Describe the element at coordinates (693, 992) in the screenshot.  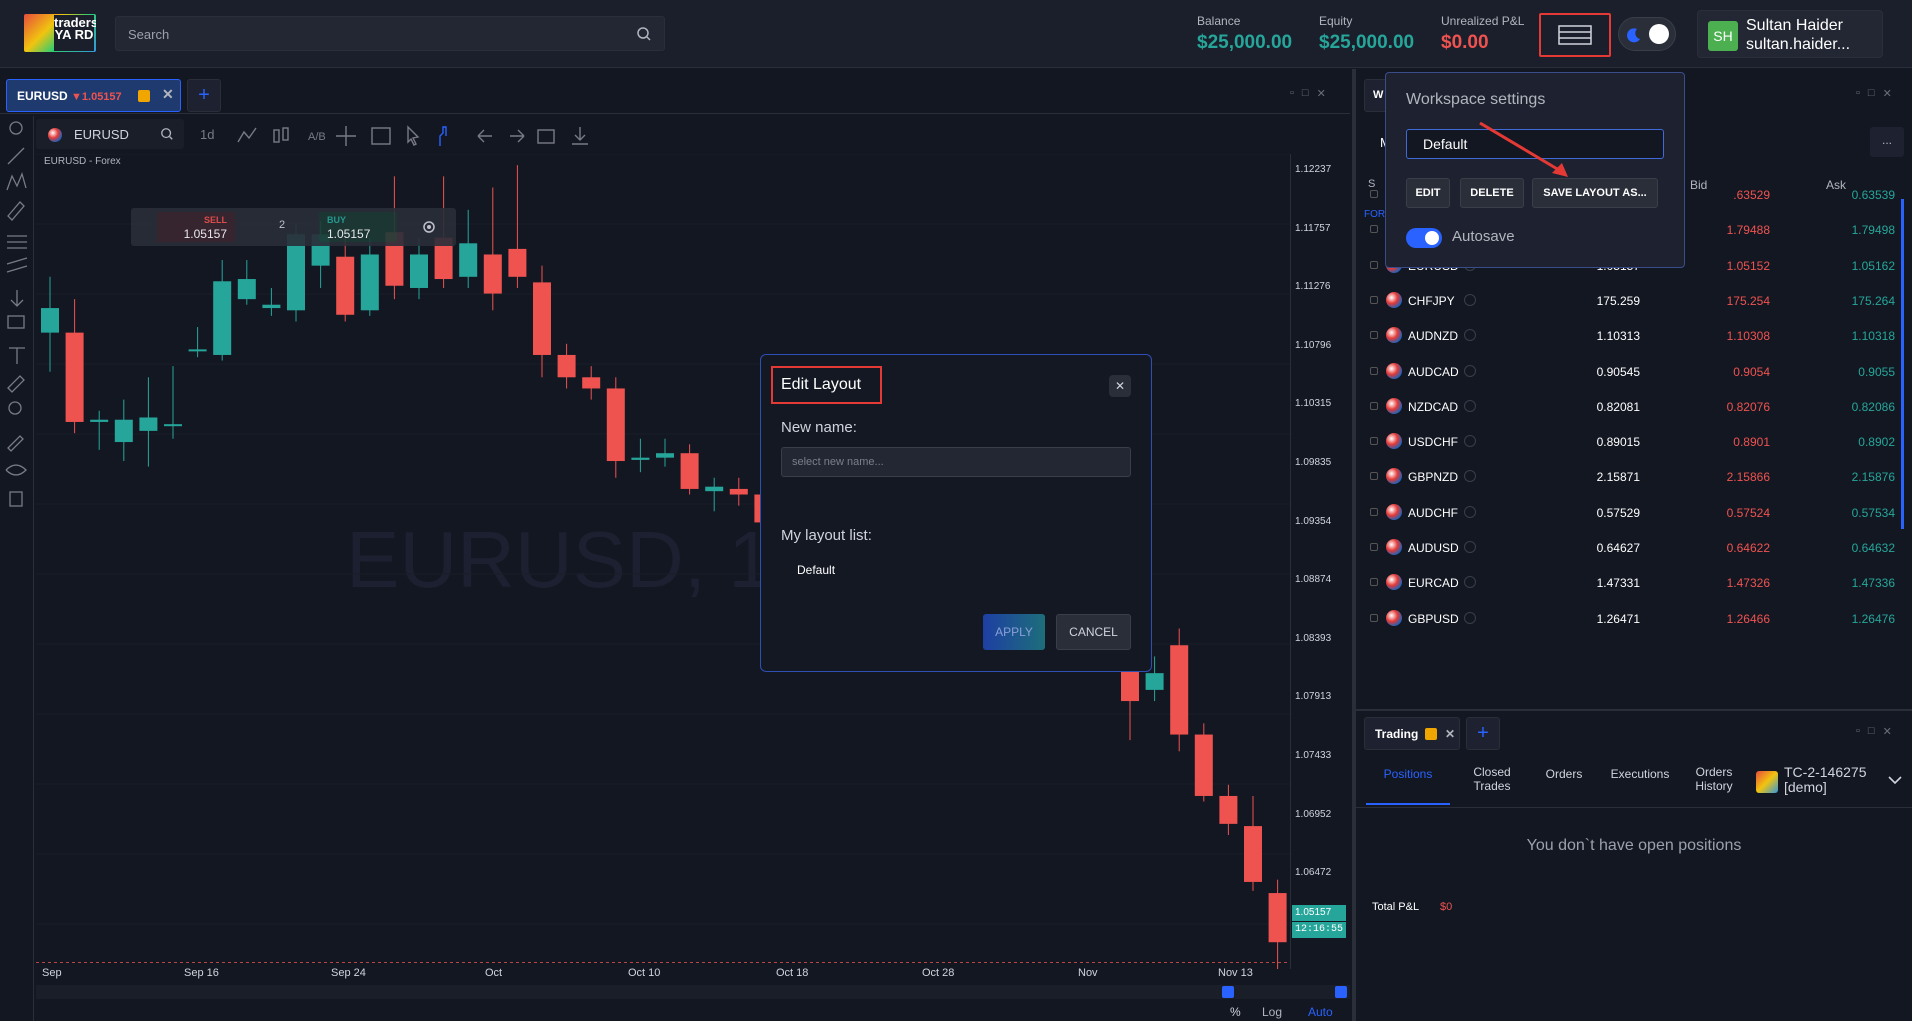
I see `range-scrollbar` at that location.